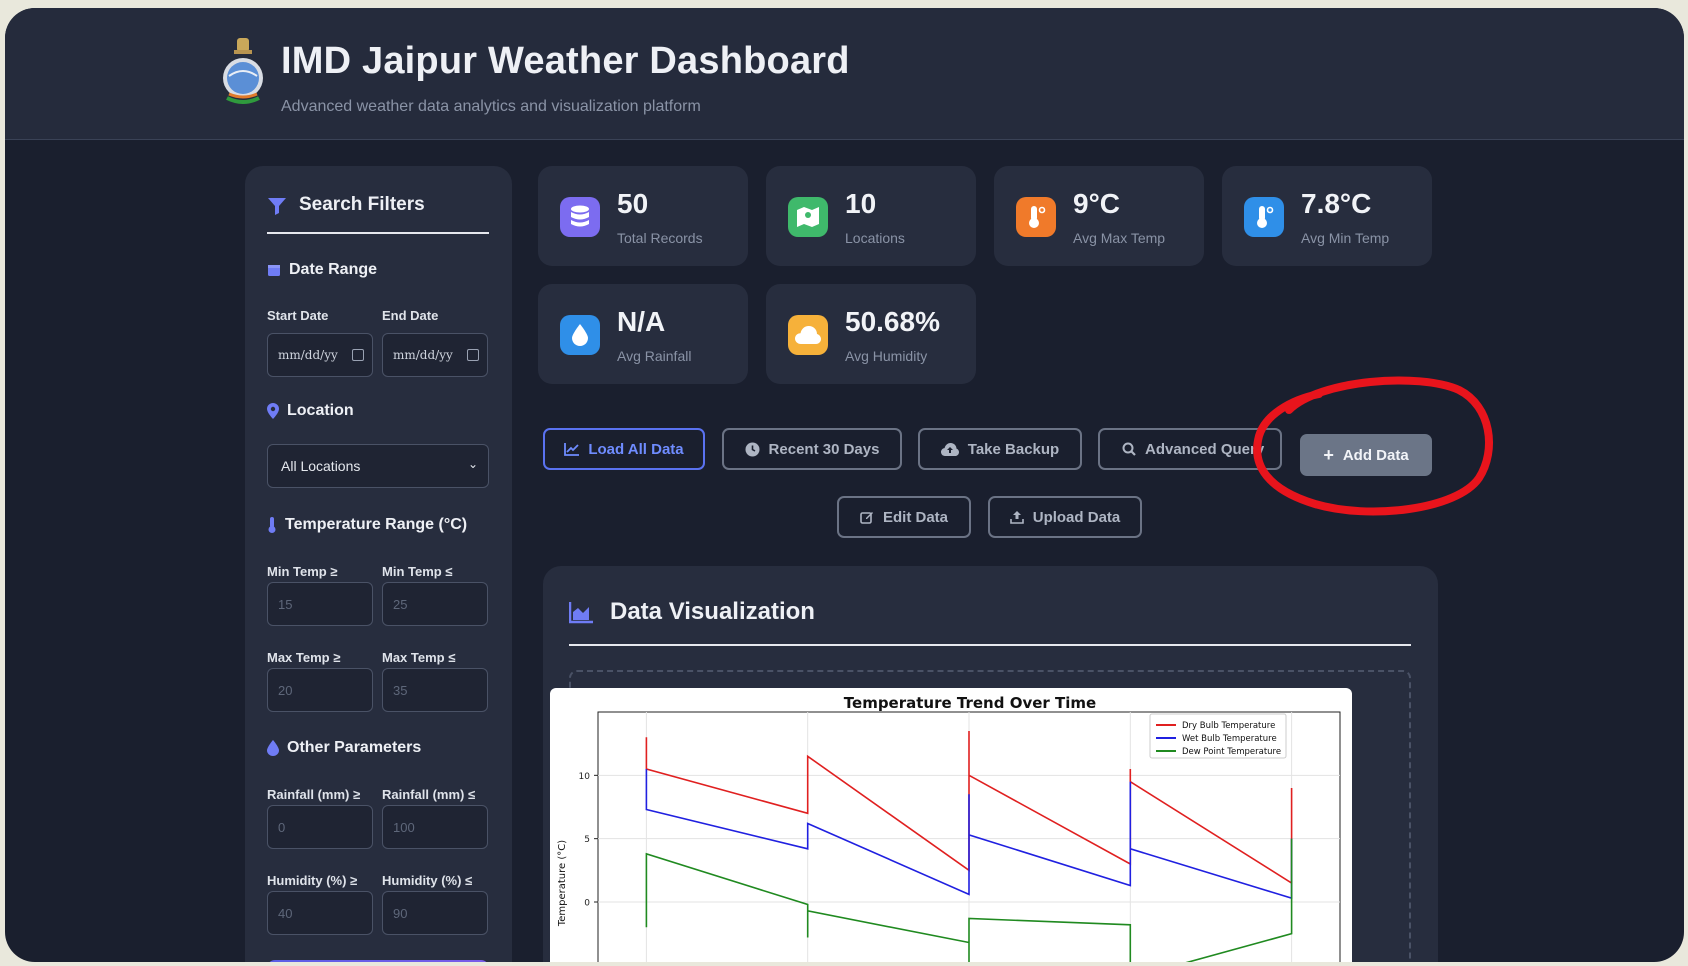 This screenshot has height=966, width=1688. What do you see at coordinates (378, 961) in the screenshot?
I see `apply-filters-button` at bounding box center [378, 961].